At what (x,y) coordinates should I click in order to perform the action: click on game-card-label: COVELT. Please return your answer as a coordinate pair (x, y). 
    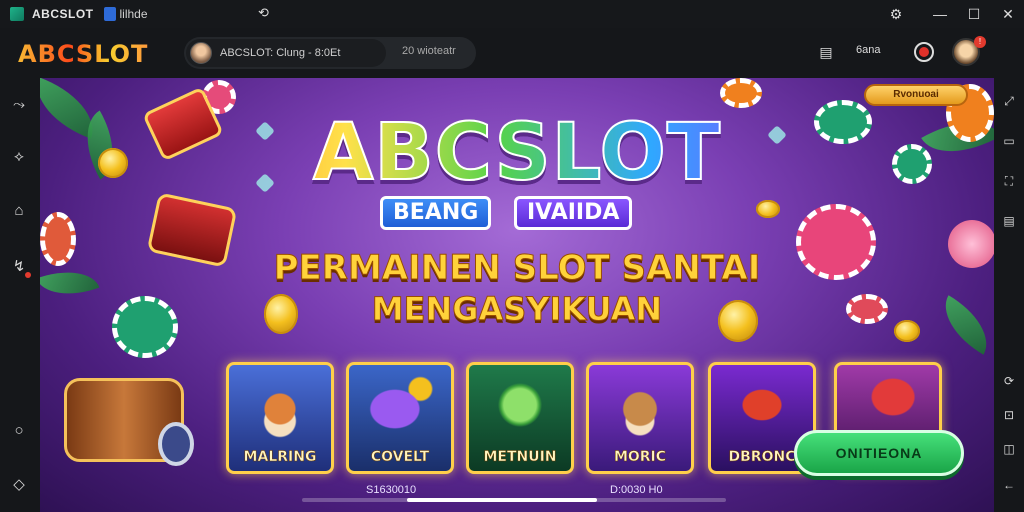
    Looking at the image, I should click on (400, 457).